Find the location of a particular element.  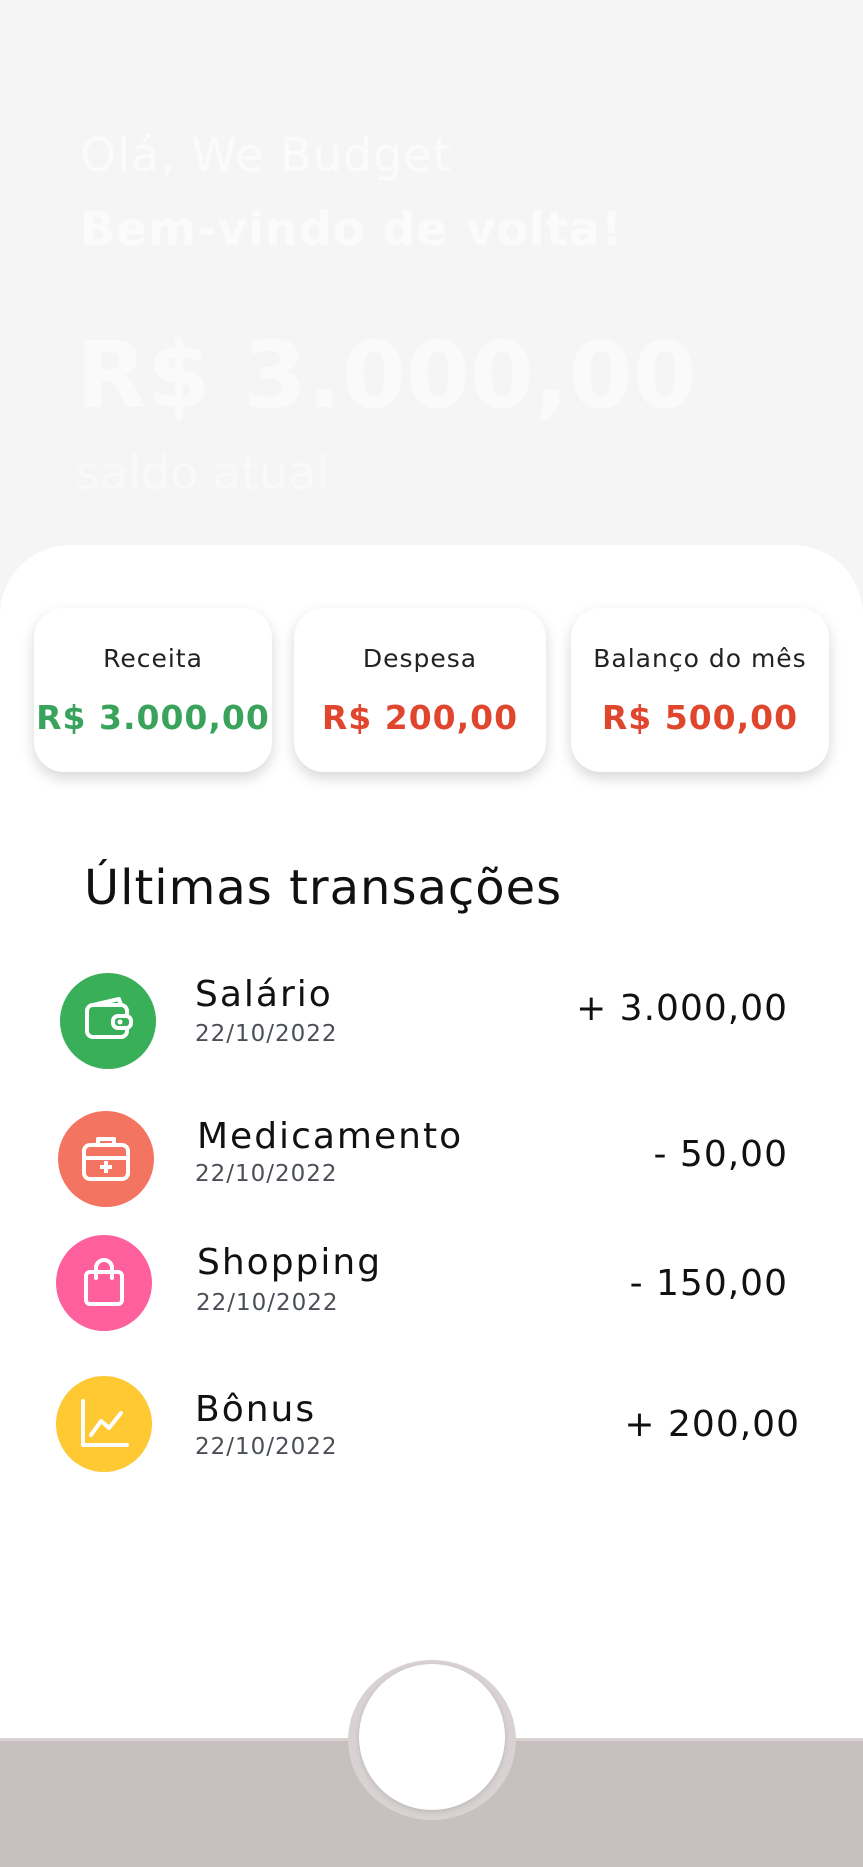

chart-line-icon is located at coordinates (104, 1424).